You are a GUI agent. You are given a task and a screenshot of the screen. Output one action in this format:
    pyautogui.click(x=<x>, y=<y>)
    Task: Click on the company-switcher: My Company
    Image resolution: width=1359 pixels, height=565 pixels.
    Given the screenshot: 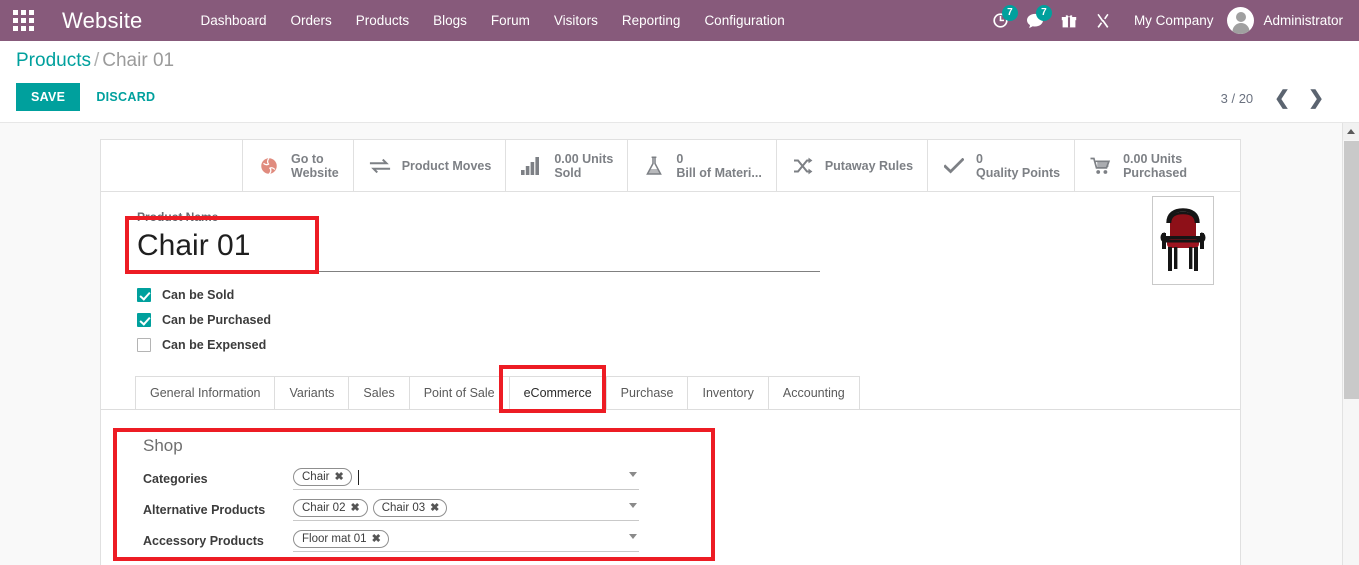 What is the action you would take?
    pyautogui.click(x=1174, y=20)
    